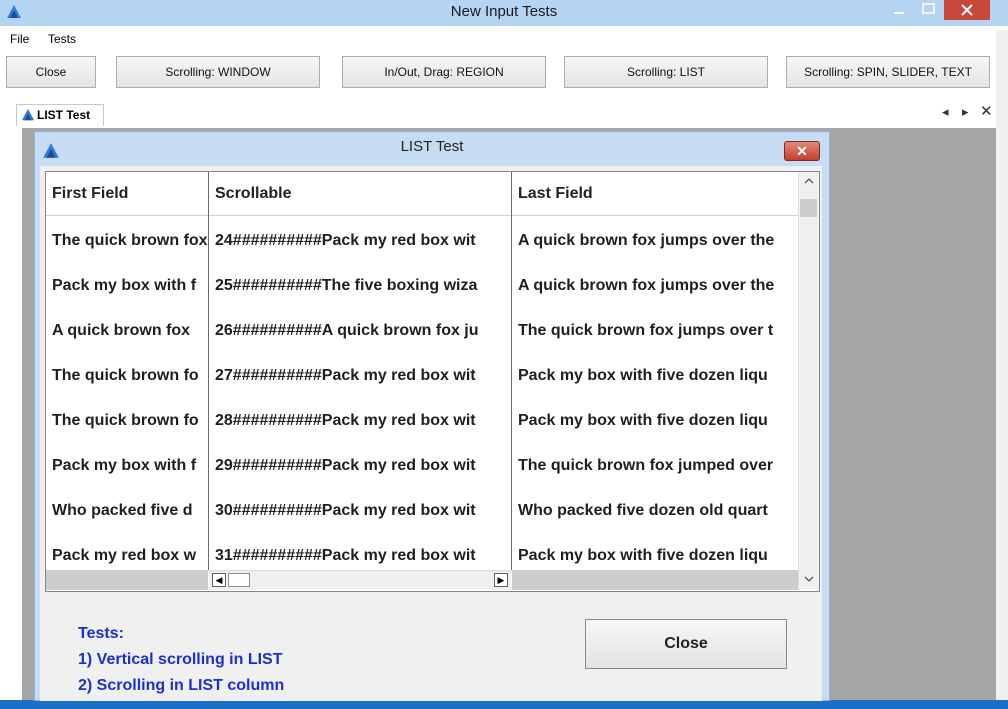 The width and height of the screenshot is (1008, 709). What do you see at coordinates (965, 112) in the screenshot?
I see `tab-nav-right: ▸` at bounding box center [965, 112].